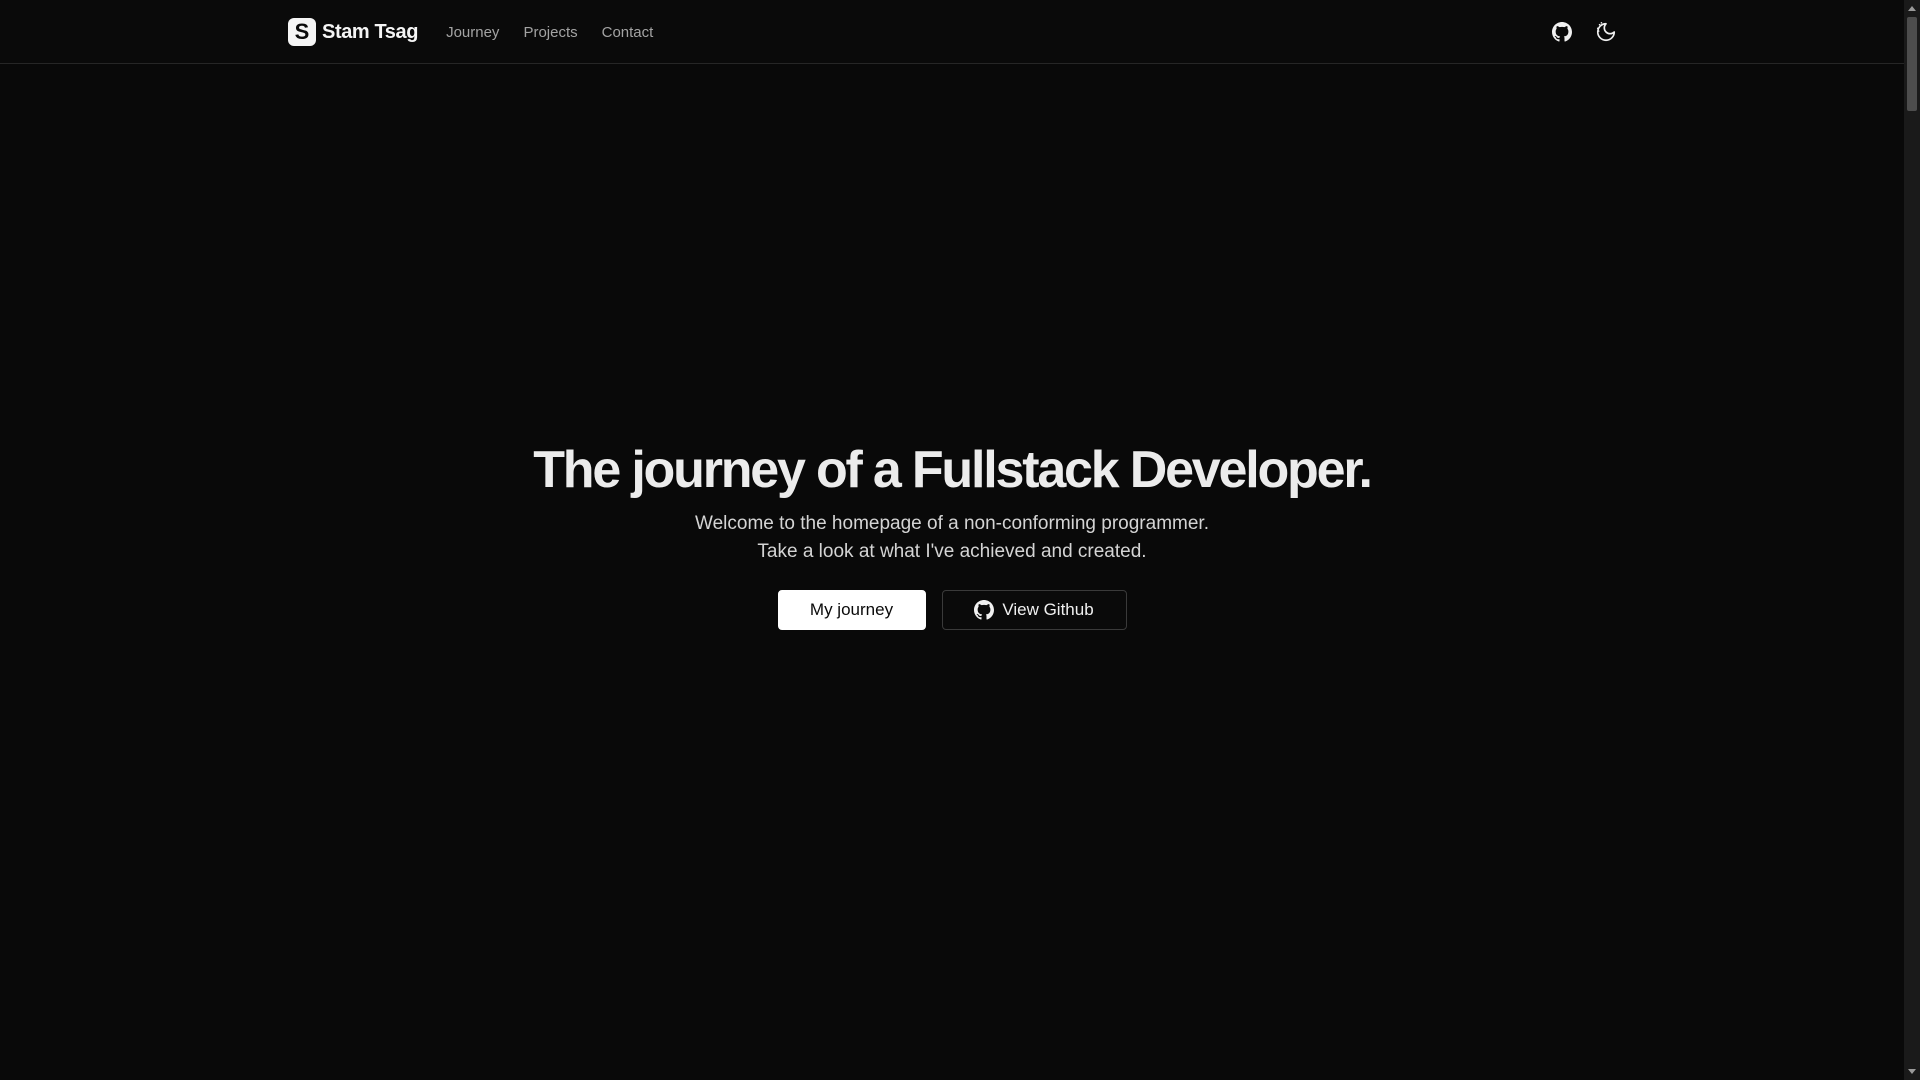  I want to click on brand-logo: S, so click(302, 32).